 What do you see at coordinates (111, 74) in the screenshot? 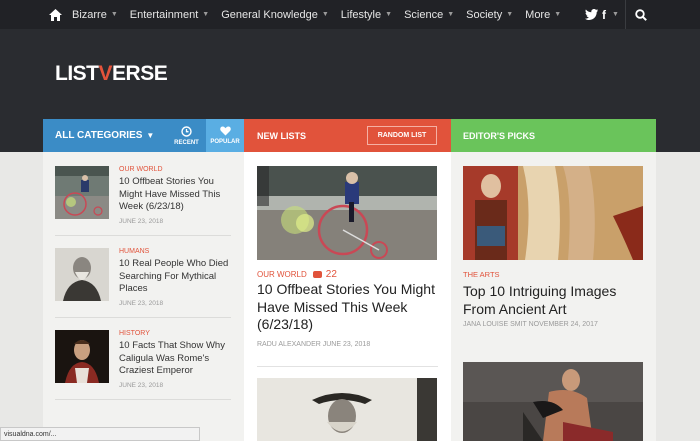
I see `site-logo: LISTVERSE` at bounding box center [111, 74].